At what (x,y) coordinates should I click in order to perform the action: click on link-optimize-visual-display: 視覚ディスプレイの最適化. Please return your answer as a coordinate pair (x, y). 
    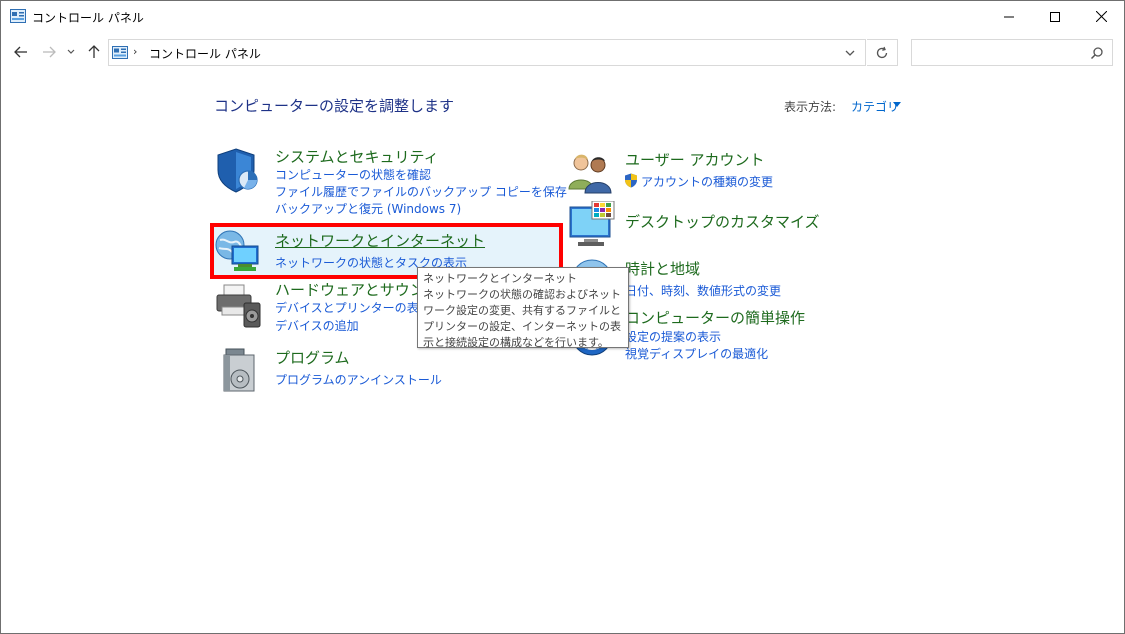
    Looking at the image, I should click on (696, 353).